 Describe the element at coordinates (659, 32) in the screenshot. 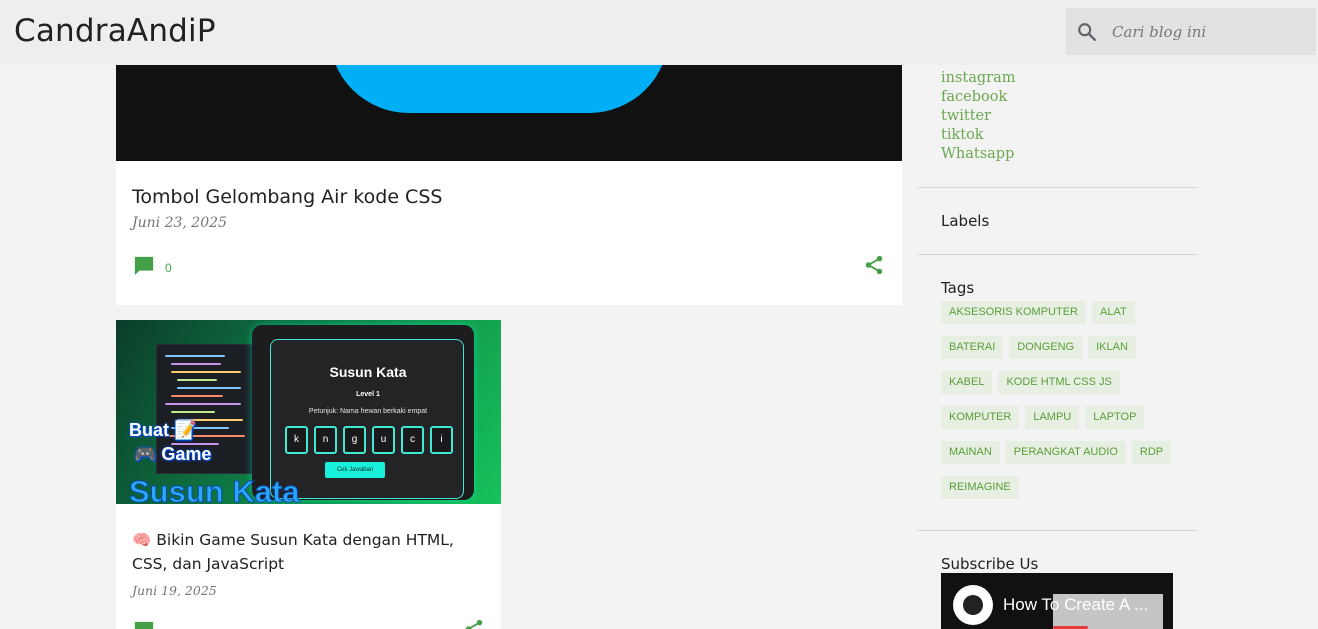

I see `header-bar: CandraAndiP` at that location.